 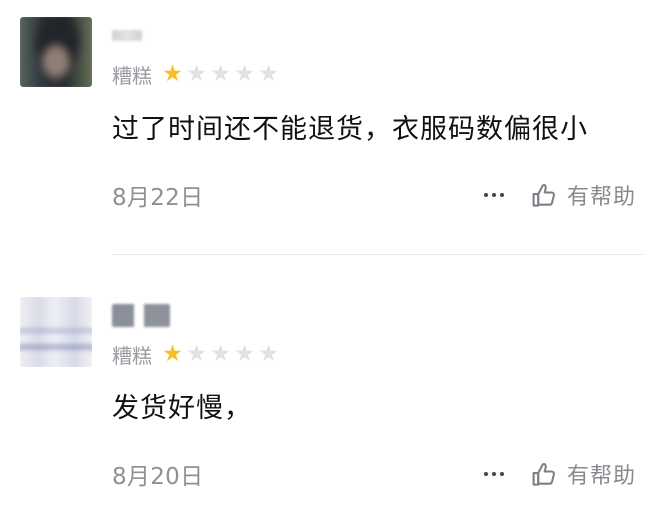 I want to click on review-divider, so click(x=378, y=254).